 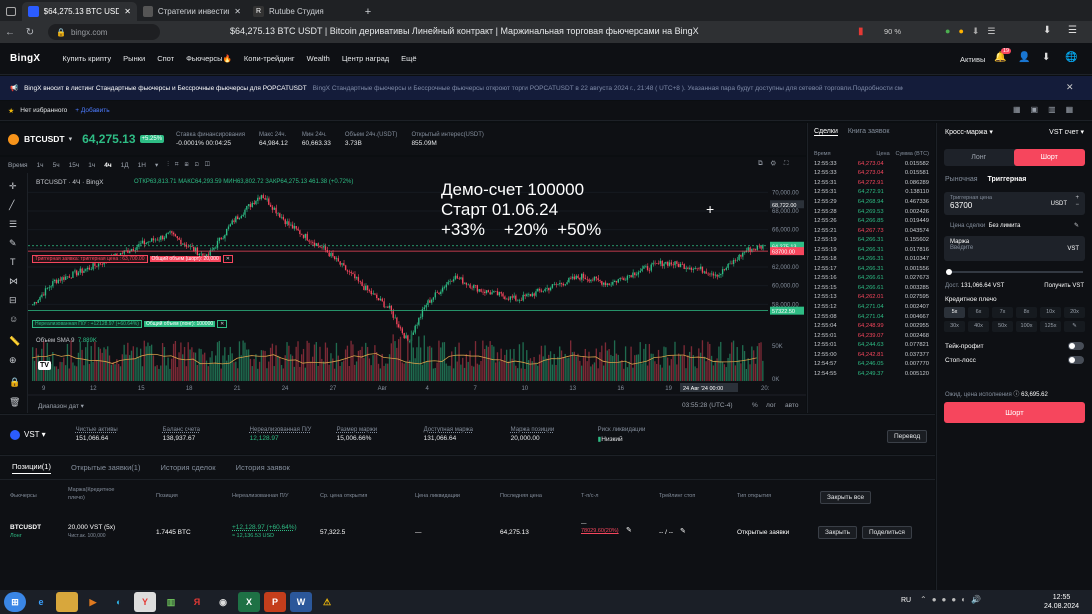 What do you see at coordinates (1014, 272) in the screenshot?
I see `margin-slider` at bounding box center [1014, 272].